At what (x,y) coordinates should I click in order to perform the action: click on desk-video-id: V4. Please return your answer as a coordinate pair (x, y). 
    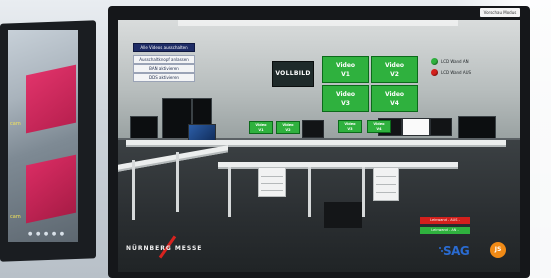
    Looking at the image, I should click on (379, 129).